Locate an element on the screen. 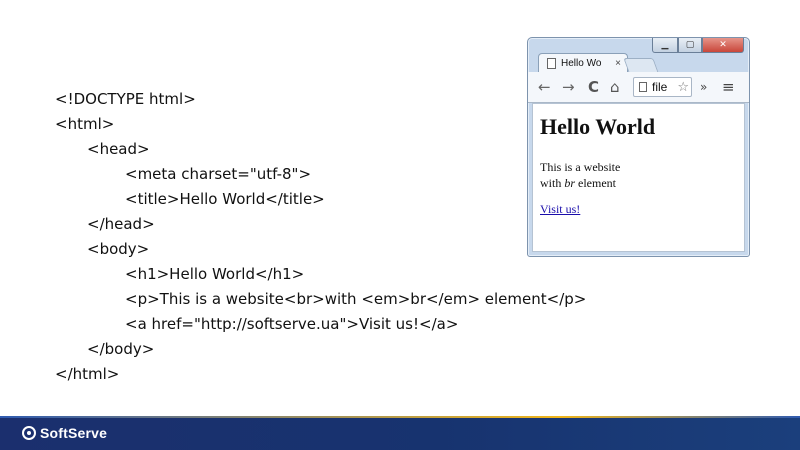 Image resolution: width=800 pixels, height=450 pixels. window-controls: ▁ ▢ ✕ is located at coordinates (698, 45).